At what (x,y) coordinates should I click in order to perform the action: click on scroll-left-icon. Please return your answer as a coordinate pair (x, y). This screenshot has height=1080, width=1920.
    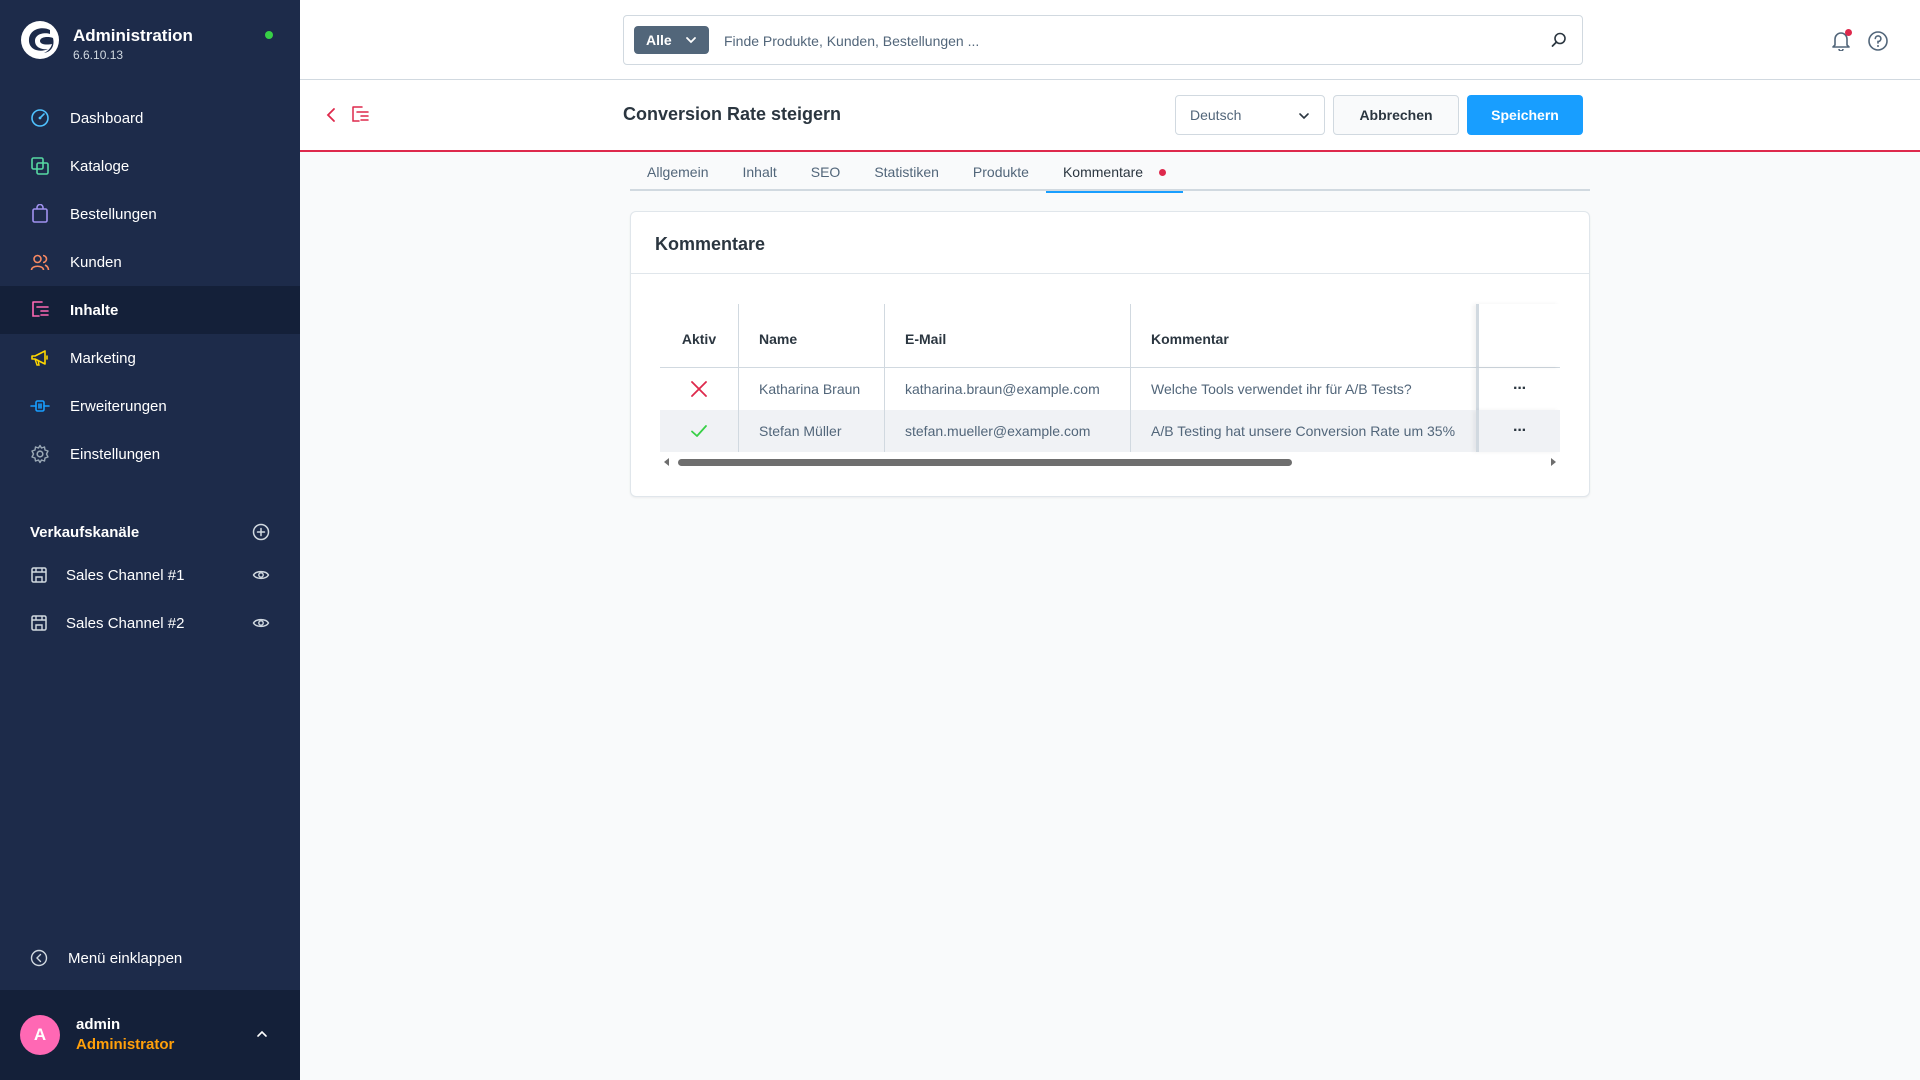
    Looking at the image, I should click on (667, 462).